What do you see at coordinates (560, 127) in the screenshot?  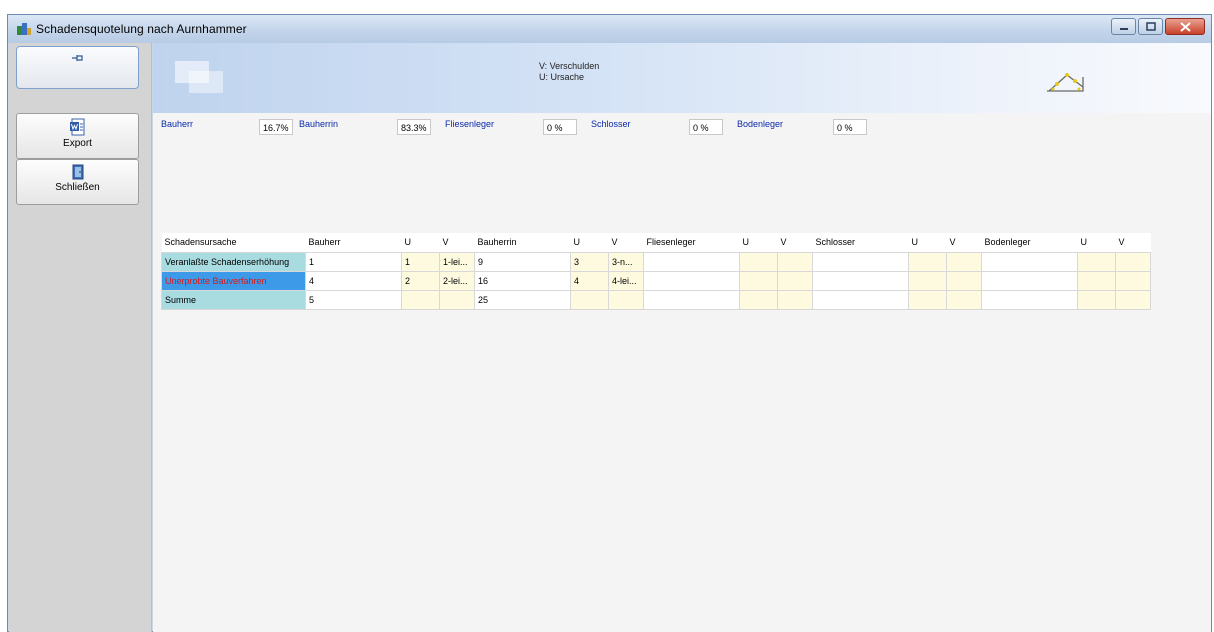 I see `quota-value-fliesenleger: 0 %` at bounding box center [560, 127].